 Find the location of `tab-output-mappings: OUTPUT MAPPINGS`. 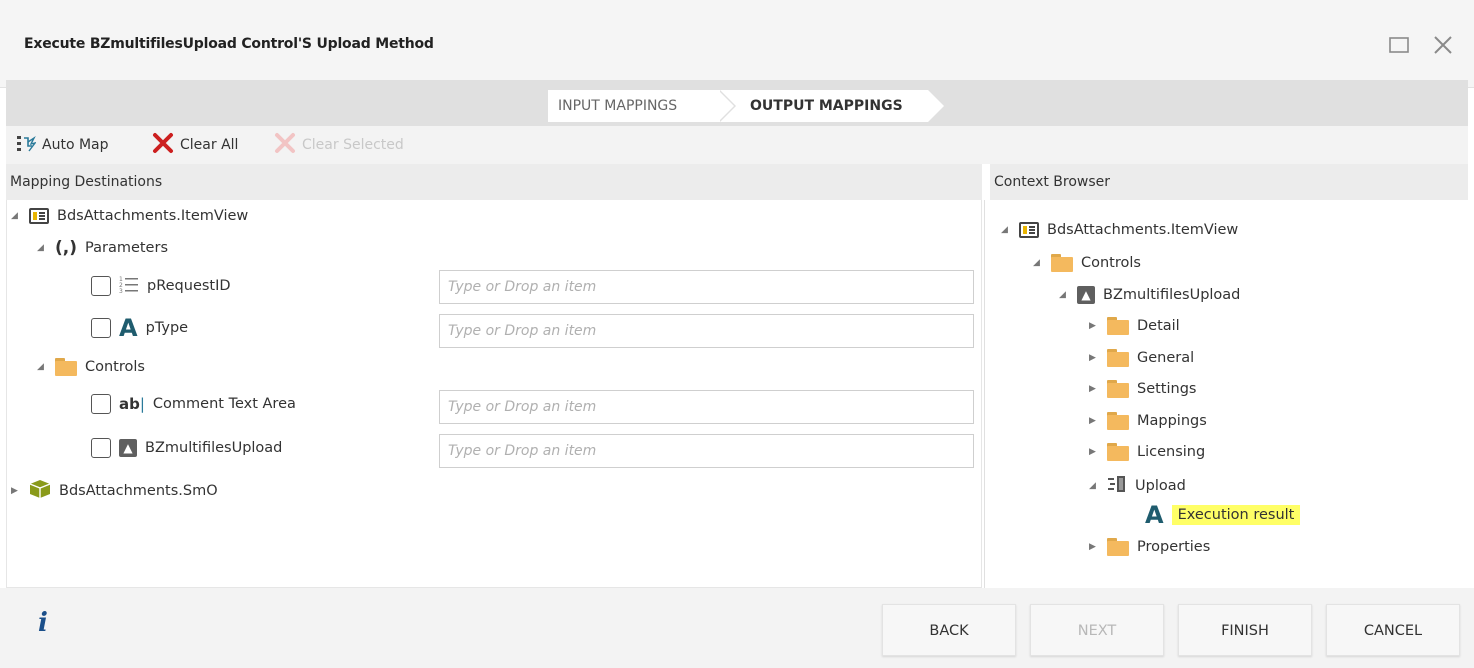

tab-output-mappings: OUTPUT MAPPINGS is located at coordinates (831, 106).